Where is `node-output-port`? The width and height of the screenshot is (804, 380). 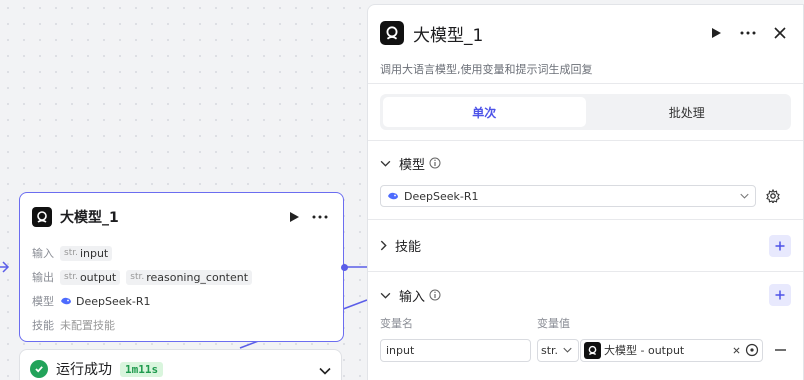
node-output-port is located at coordinates (344, 267).